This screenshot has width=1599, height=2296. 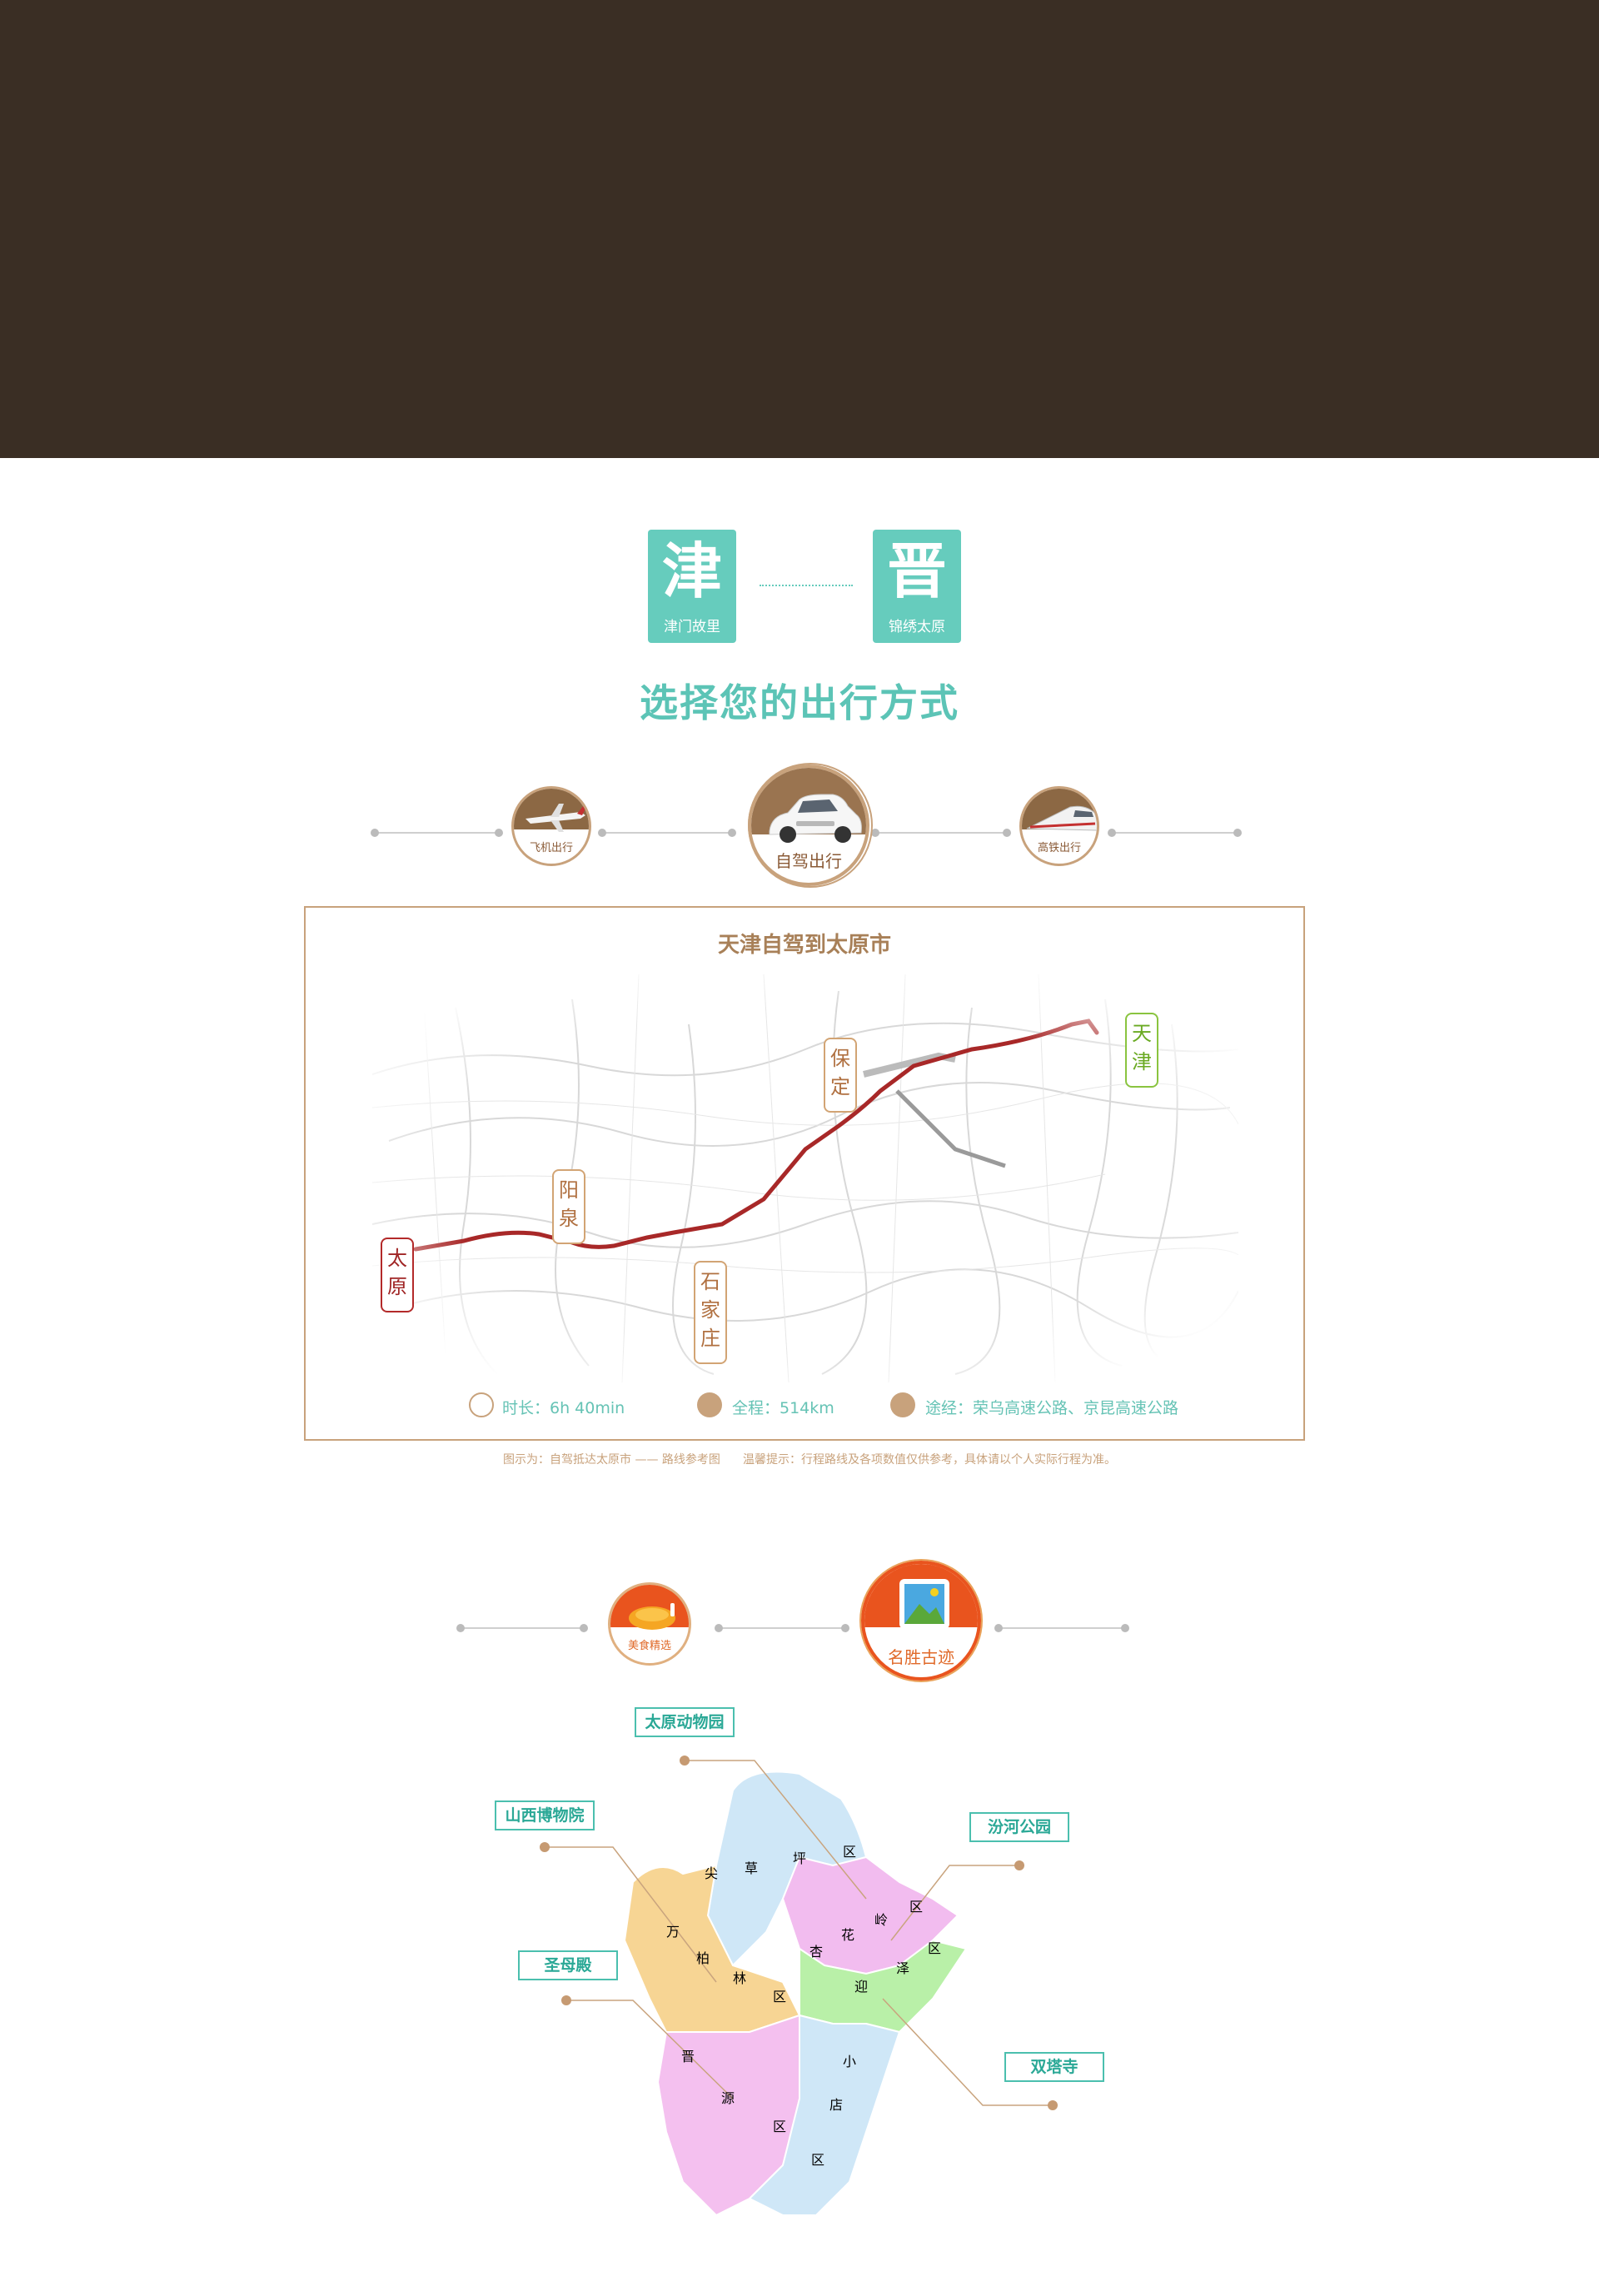 I want to click on district-char: 迎, so click(x=861, y=1987).